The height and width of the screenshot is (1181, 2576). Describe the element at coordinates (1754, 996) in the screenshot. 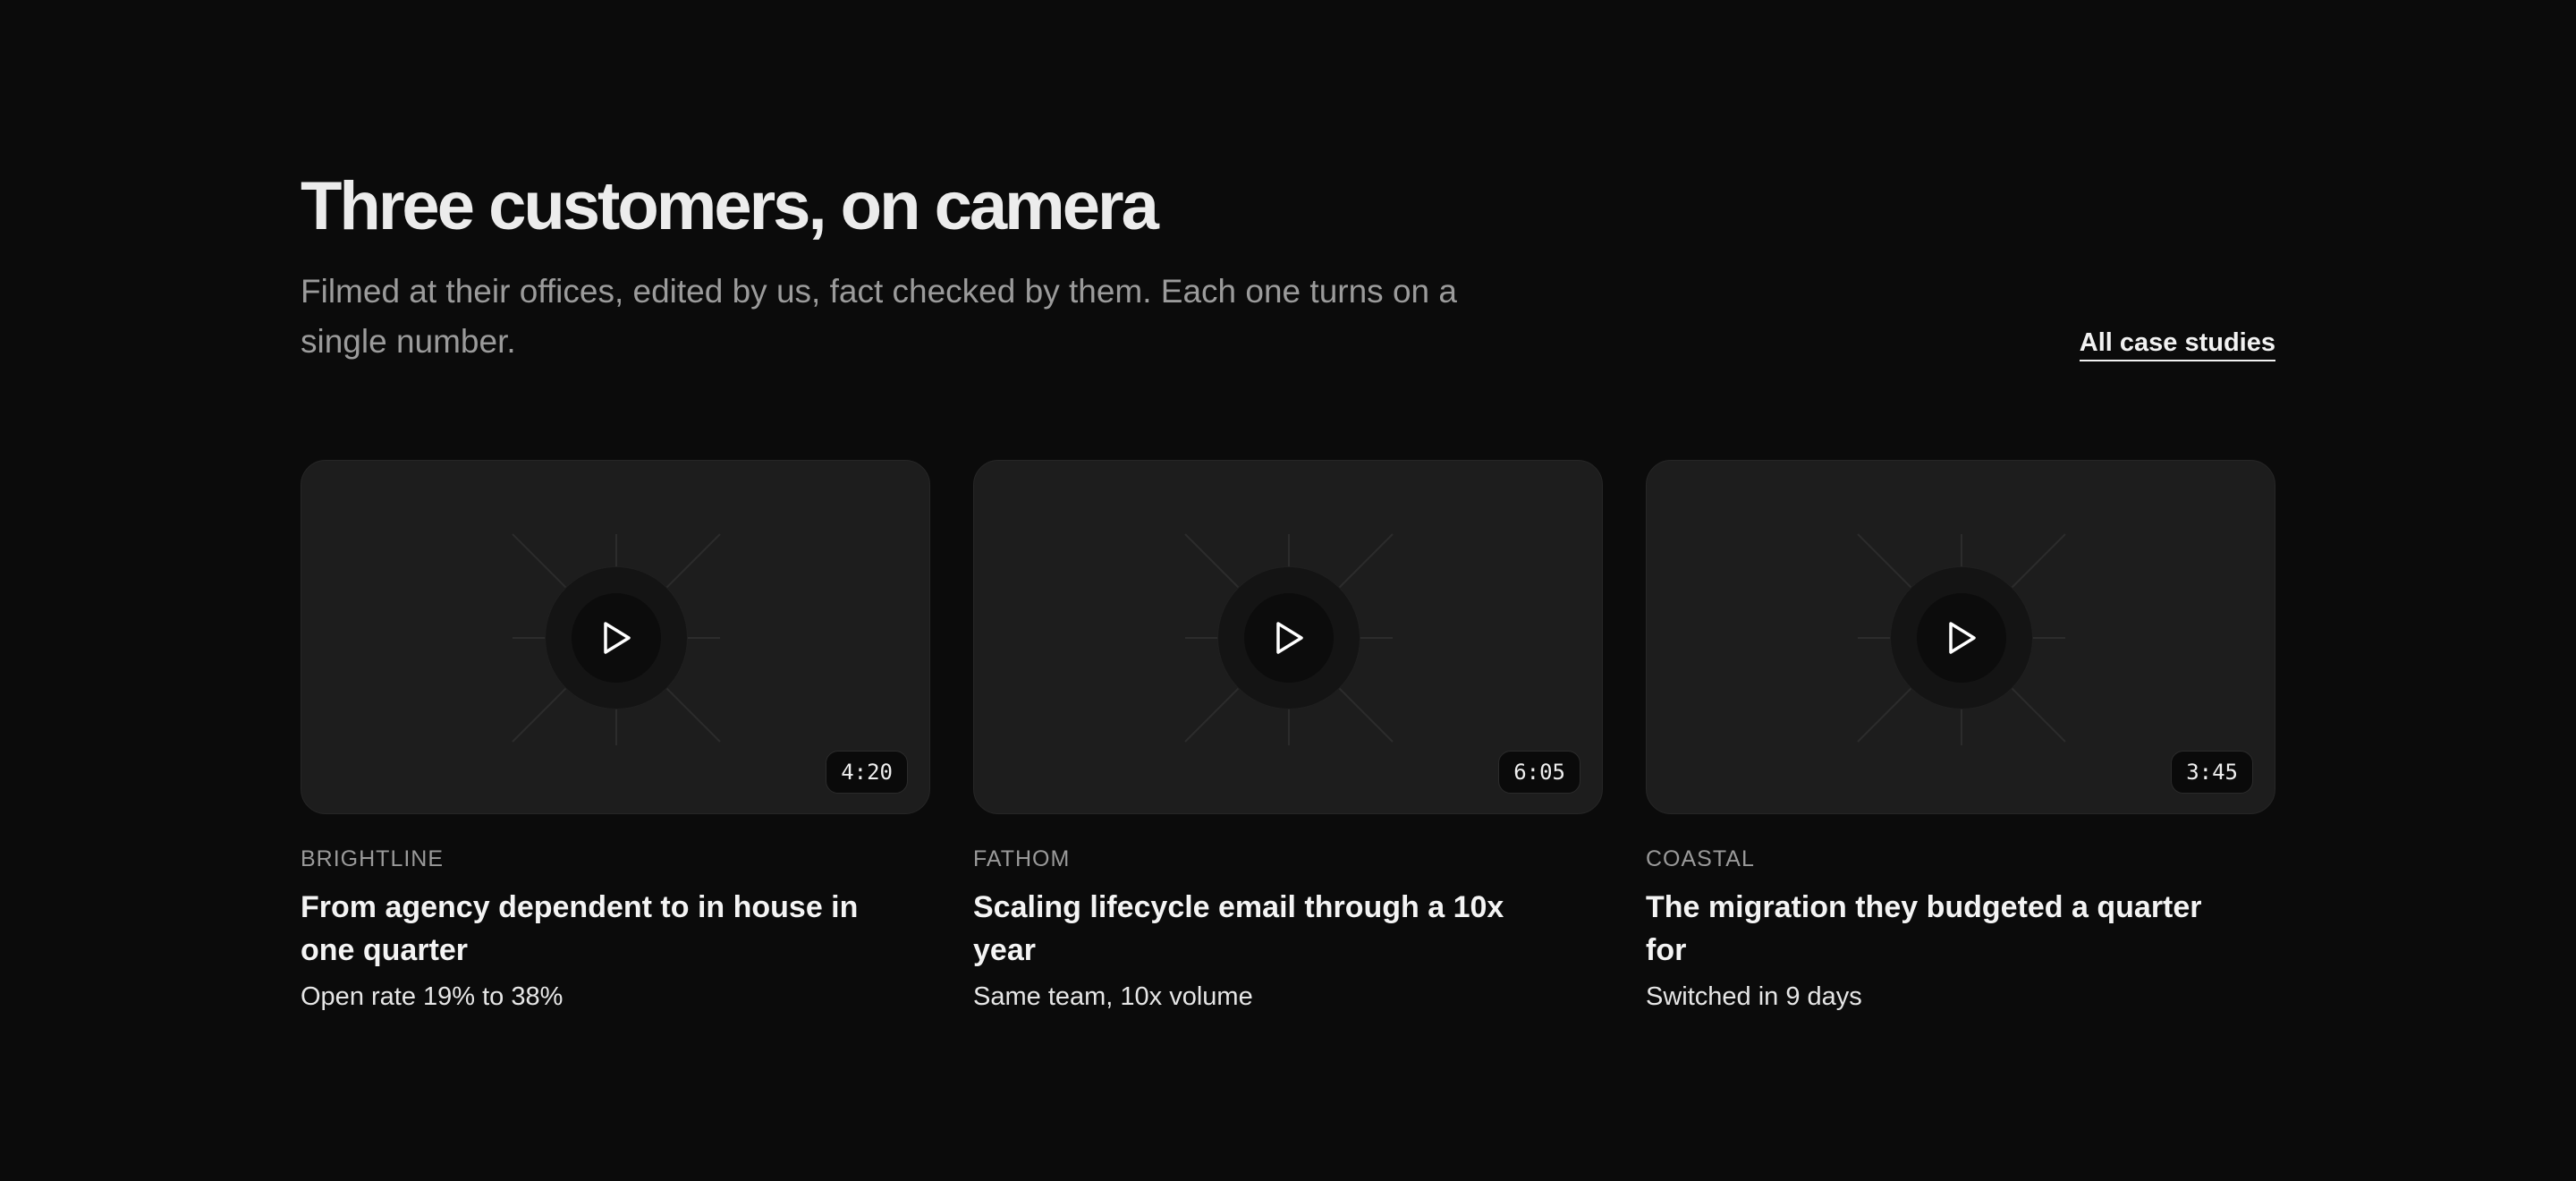

I see `card-metric: Switched in 9 days` at that location.